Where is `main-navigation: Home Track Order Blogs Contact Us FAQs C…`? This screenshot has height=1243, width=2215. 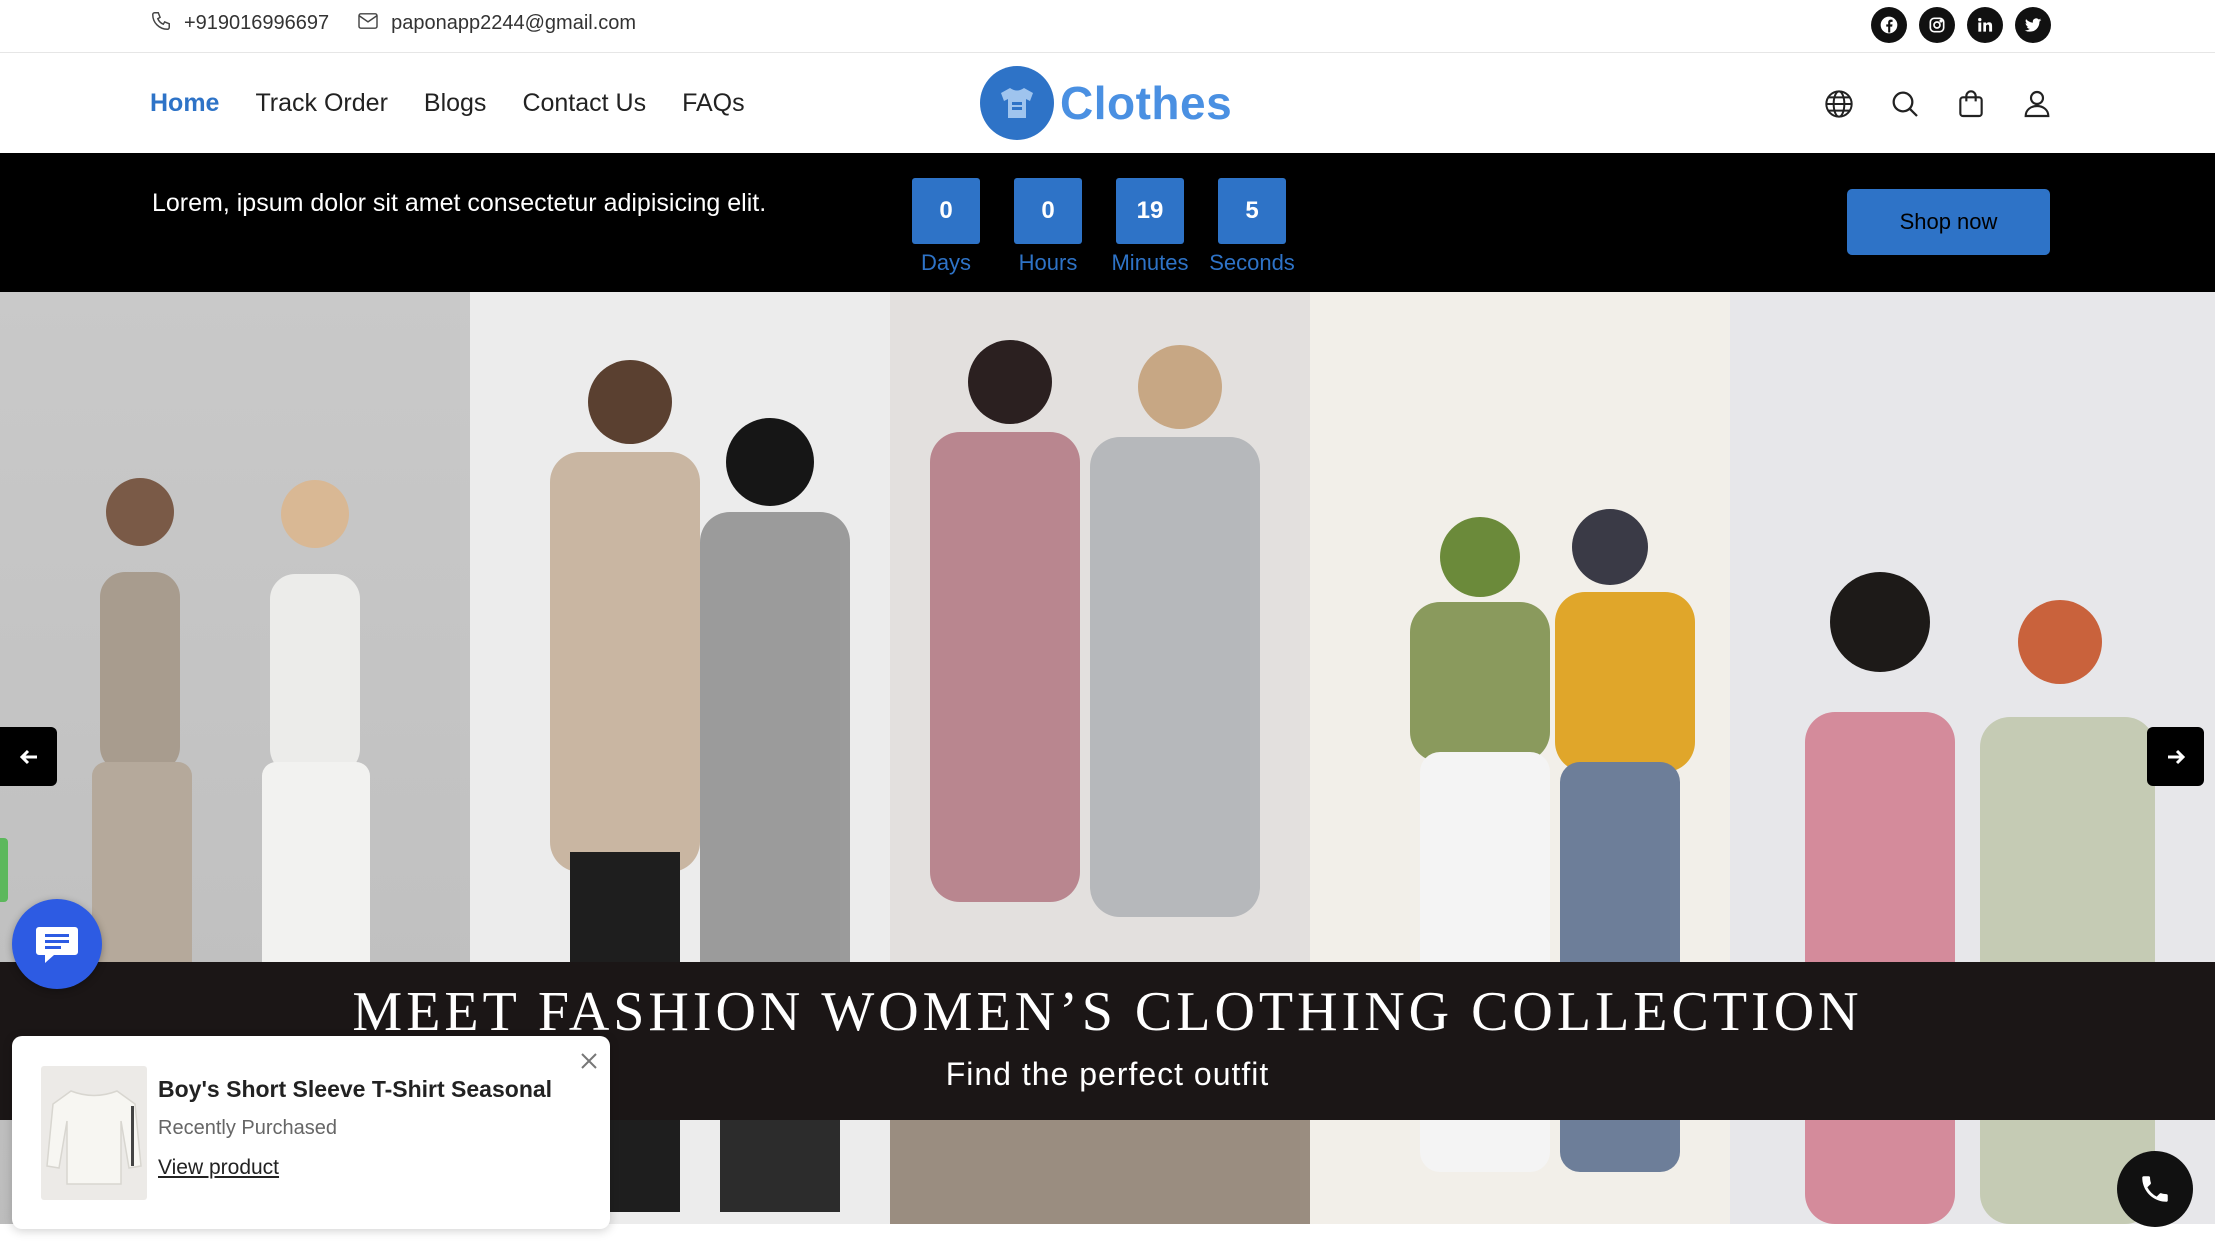
main-navigation: Home Track Order Blogs Contact Us FAQs C… is located at coordinates (1107, 103).